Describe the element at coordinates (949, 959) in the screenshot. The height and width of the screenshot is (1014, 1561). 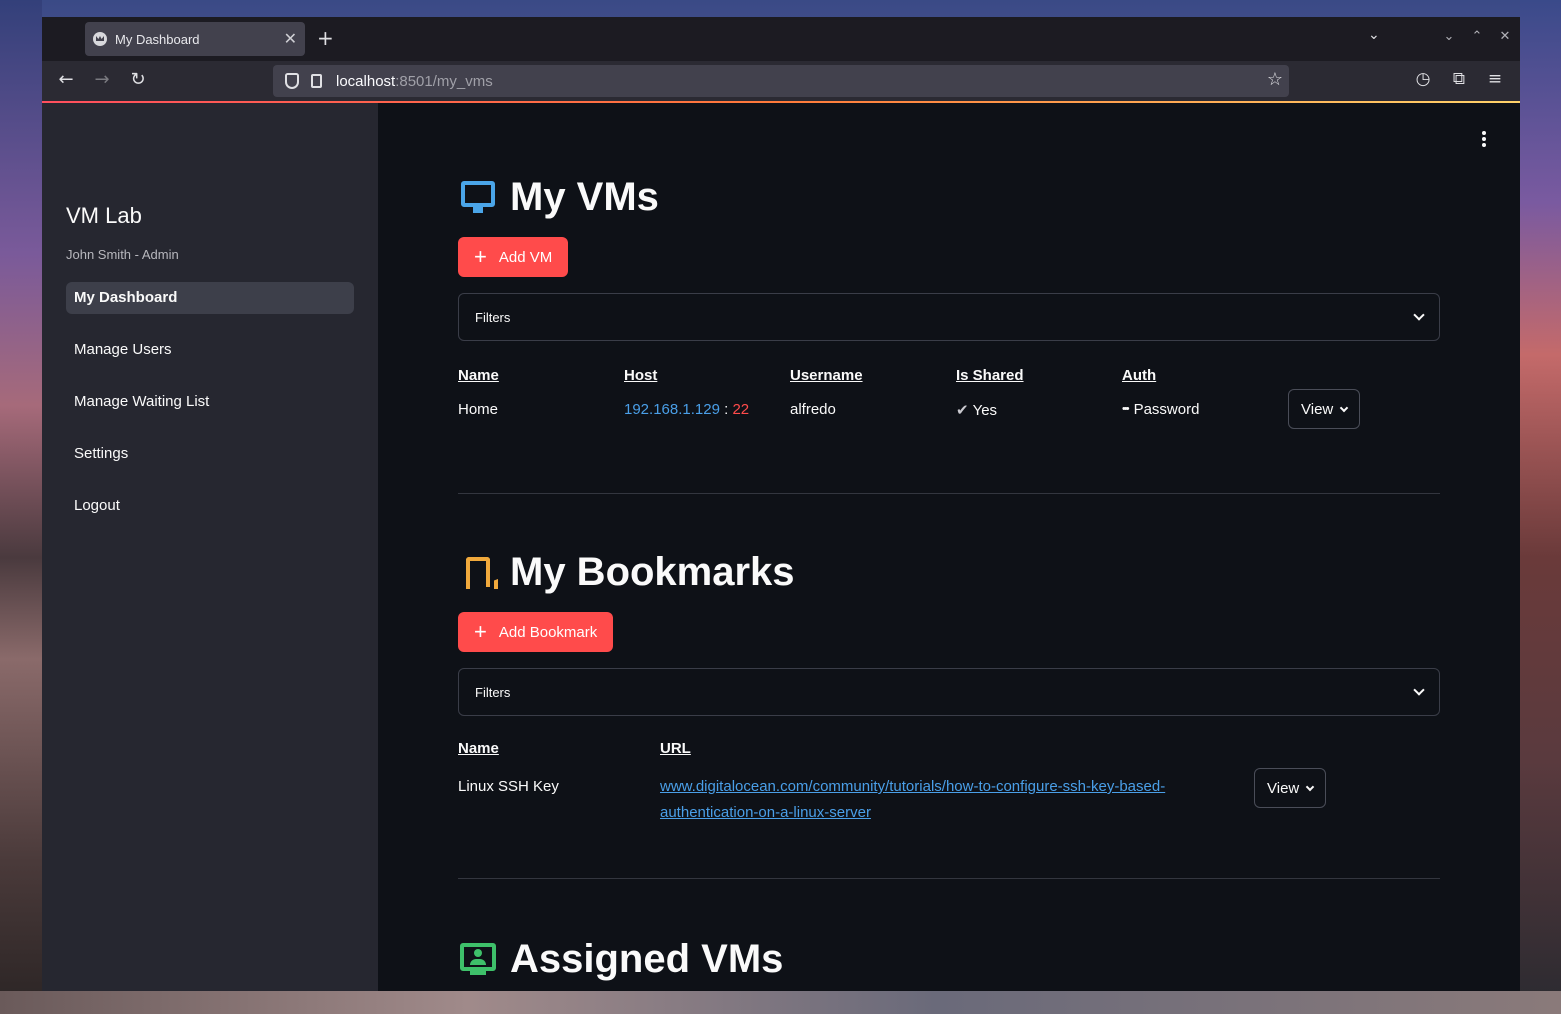
I see `section-title-assigned-vms: Assigned VMs` at that location.